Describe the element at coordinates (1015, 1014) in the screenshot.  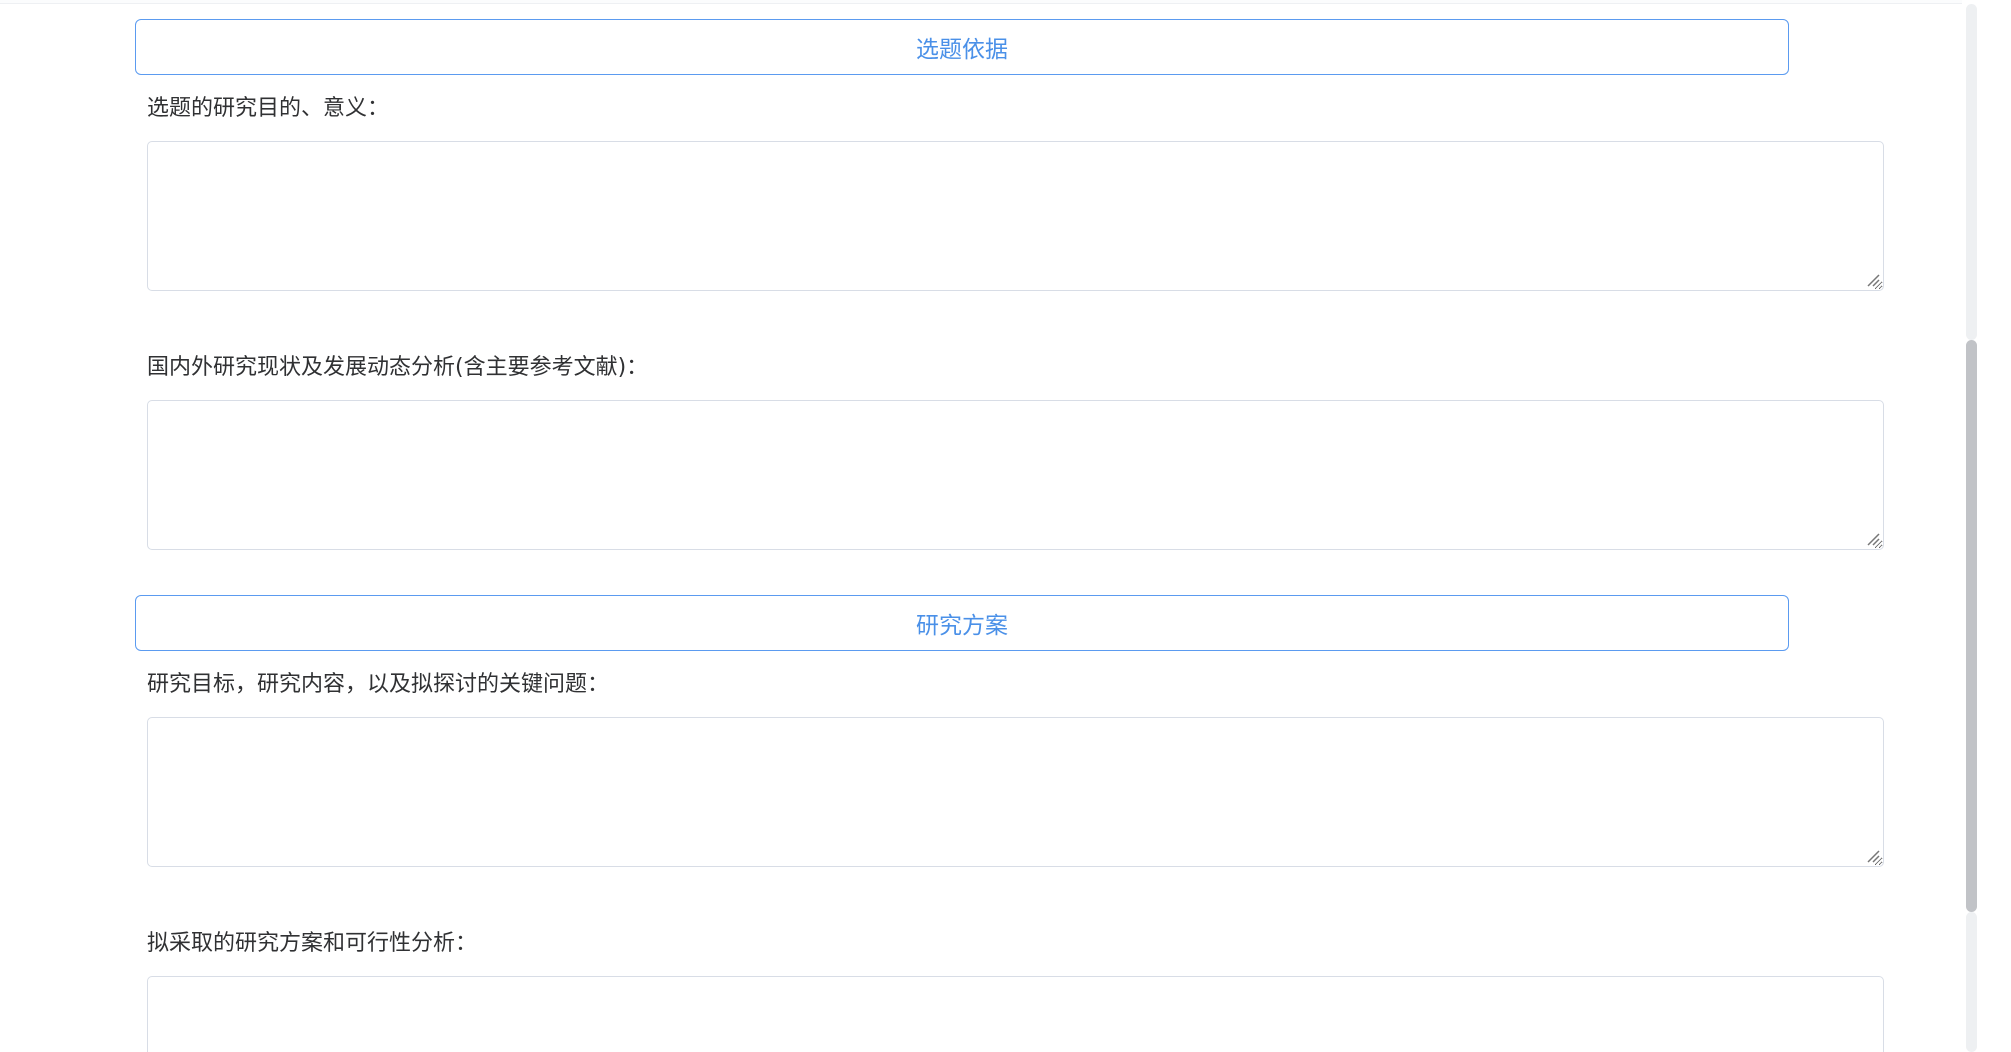
I see `research-plan-textarea` at that location.